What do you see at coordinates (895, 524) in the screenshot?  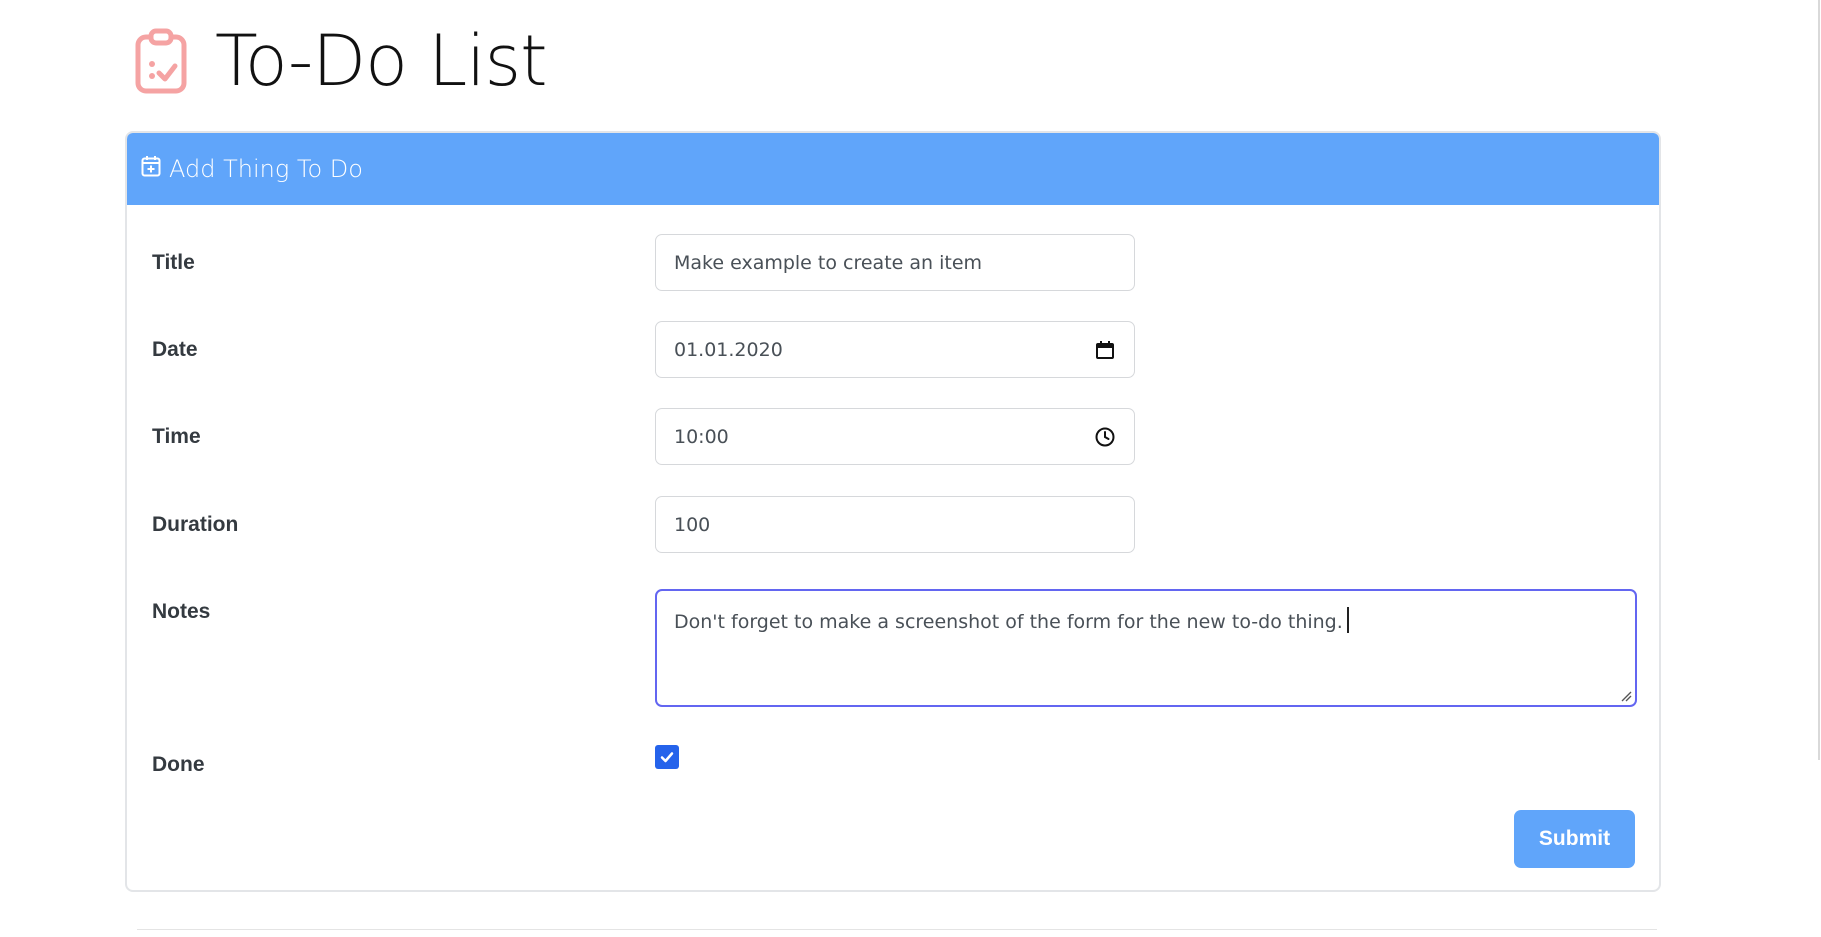 I see `duration-input: 100` at bounding box center [895, 524].